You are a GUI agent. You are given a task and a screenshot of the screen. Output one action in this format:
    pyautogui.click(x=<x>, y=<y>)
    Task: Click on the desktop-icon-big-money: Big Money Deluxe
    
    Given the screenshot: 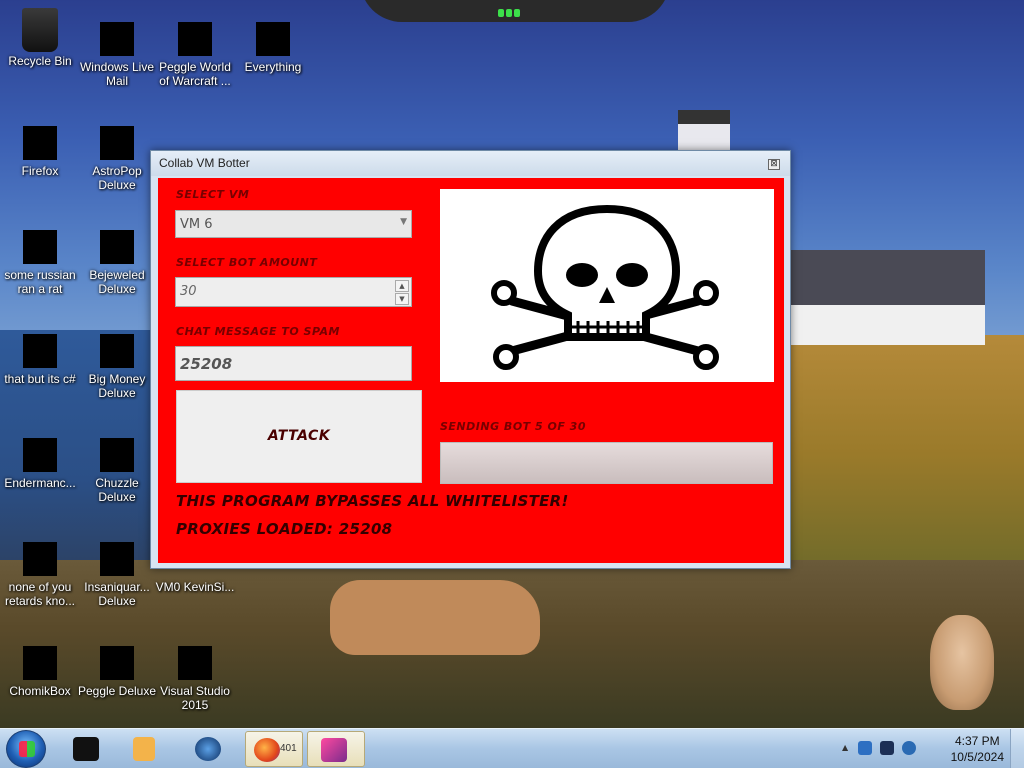 What is the action you would take?
    pyautogui.click(x=117, y=367)
    